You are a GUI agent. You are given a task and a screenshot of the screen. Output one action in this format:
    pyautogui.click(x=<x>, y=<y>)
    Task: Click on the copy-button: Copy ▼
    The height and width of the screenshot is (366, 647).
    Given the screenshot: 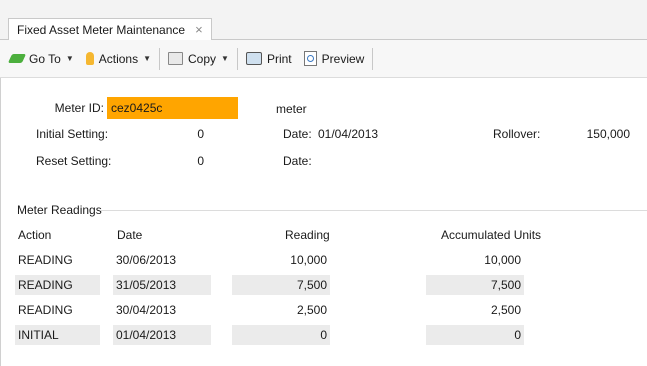 What is the action you would take?
    pyautogui.click(x=198, y=59)
    